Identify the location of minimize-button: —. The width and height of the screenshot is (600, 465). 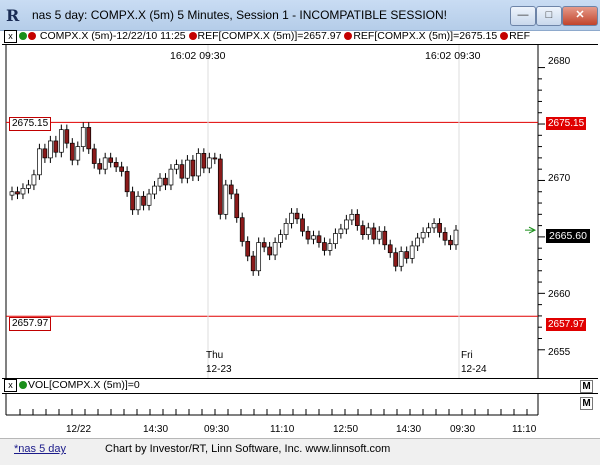
(523, 16).